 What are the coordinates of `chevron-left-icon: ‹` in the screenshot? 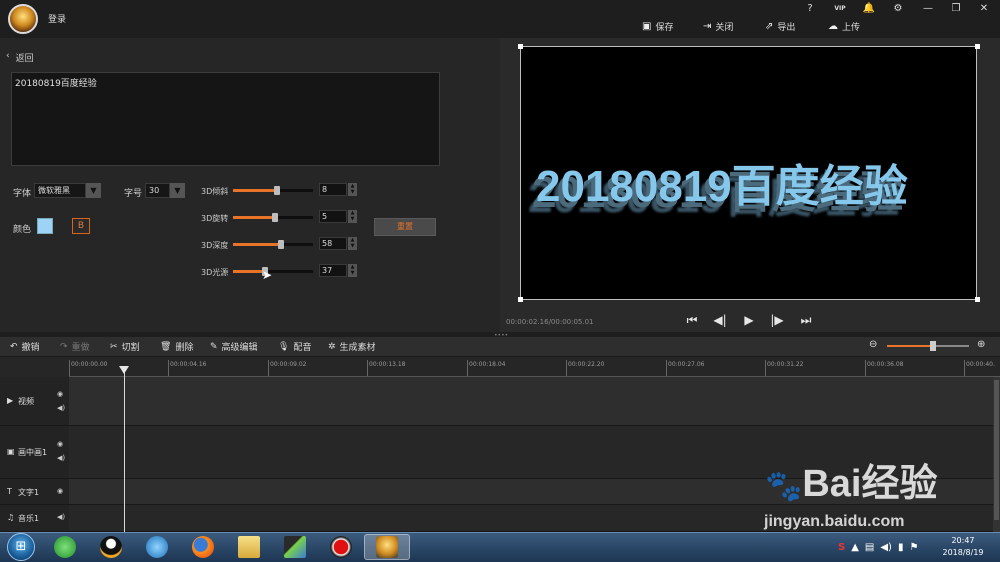 It's located at (8, 56).